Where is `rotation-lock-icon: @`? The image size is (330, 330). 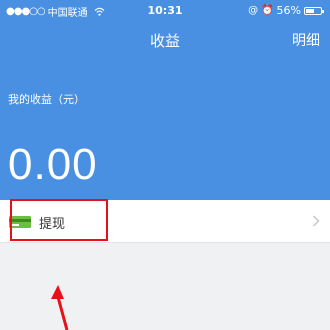 rotation-lock-icon: @ is located at coordinates (253, 10).